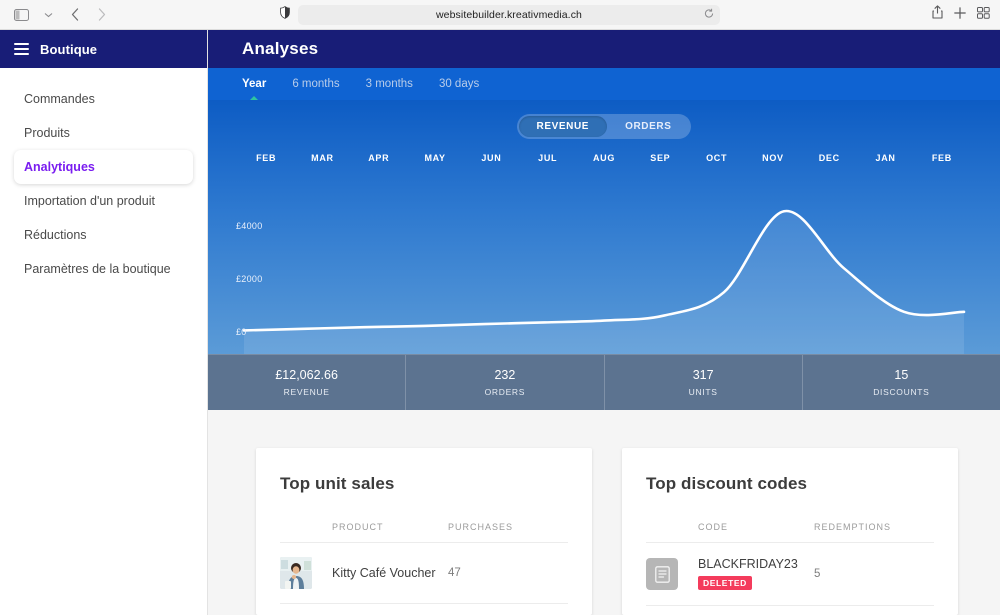 The image size is (1000, 615). I want to click on discount-code-cell: BLACKFRIDAY23 DELETED, so click(756, 574).